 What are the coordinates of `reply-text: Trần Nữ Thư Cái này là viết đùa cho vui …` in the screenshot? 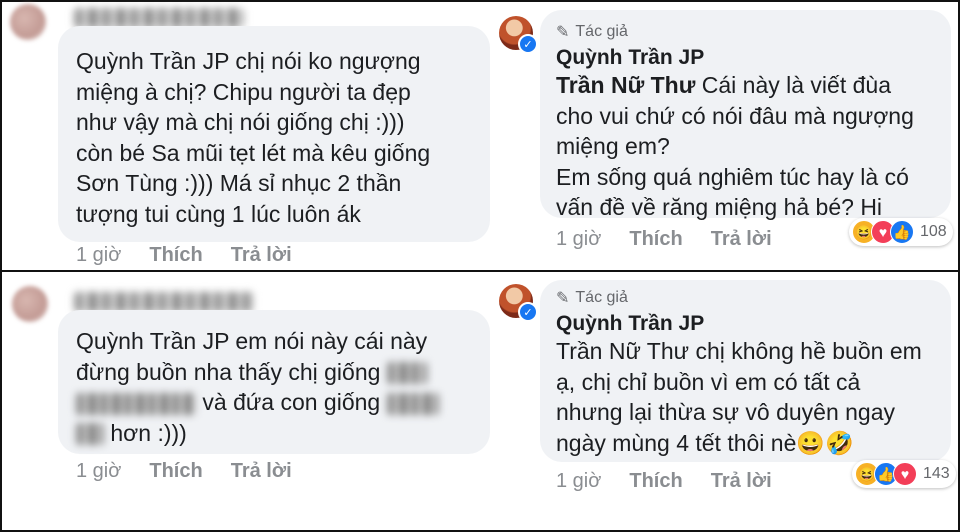 It's located at (735, 146).